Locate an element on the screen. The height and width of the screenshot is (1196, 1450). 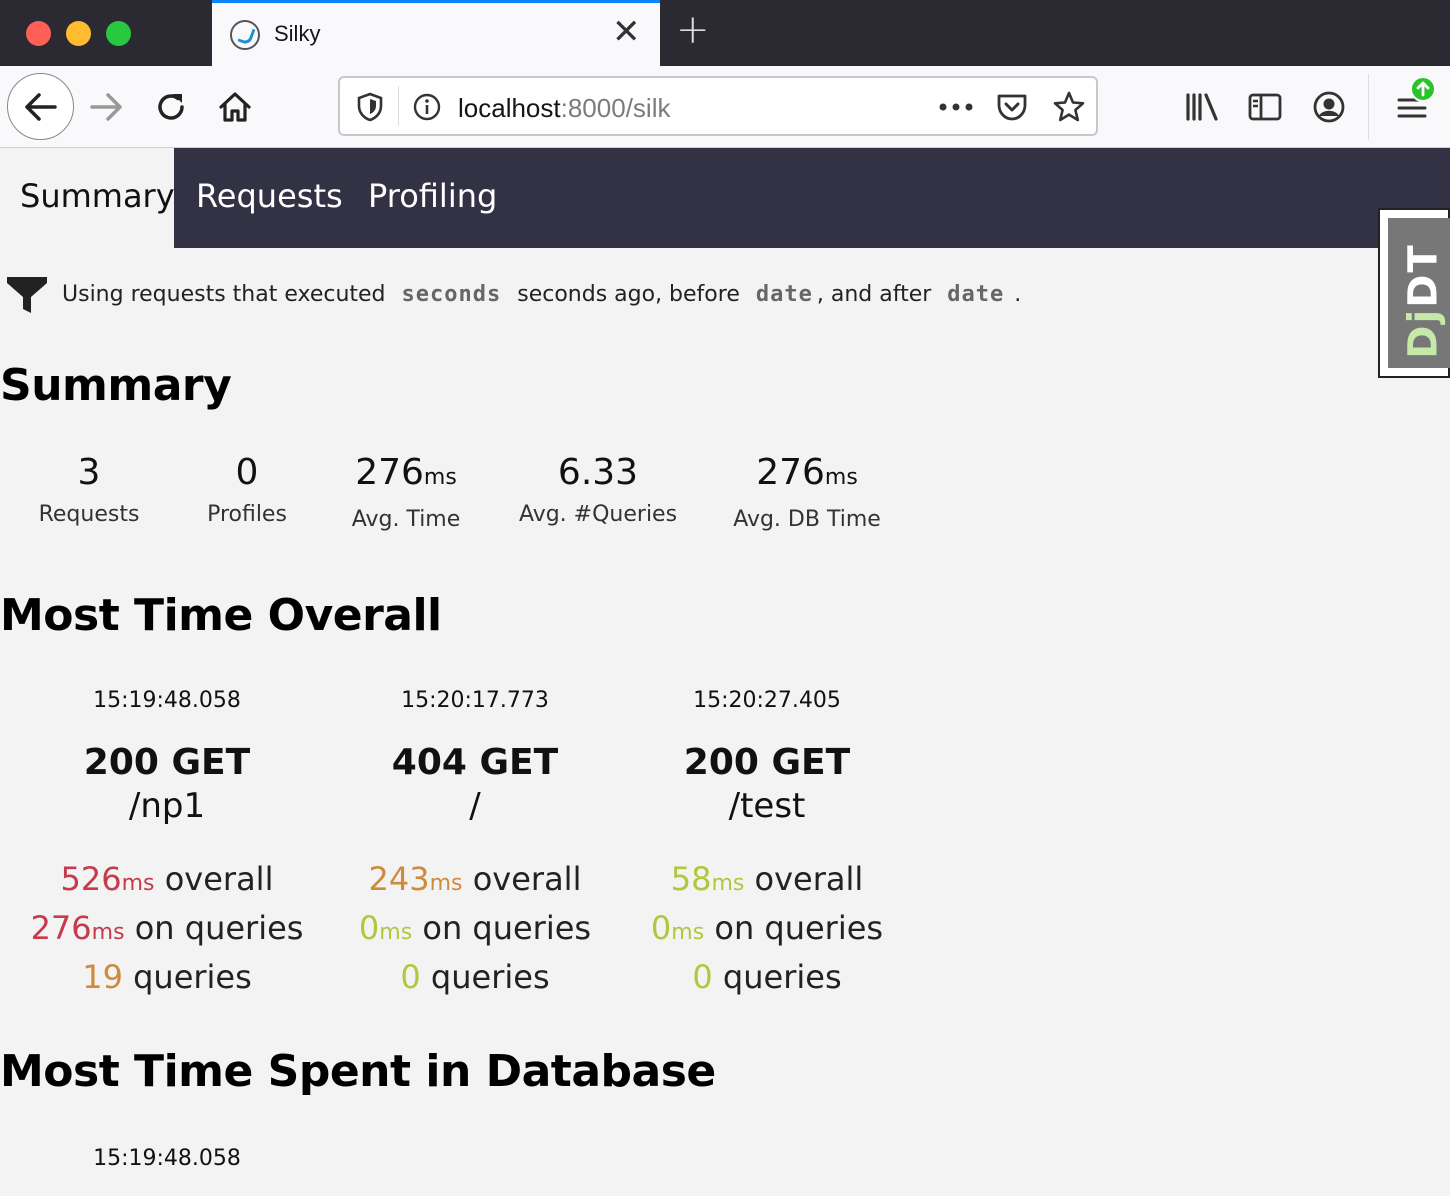
request-metrics: 243ms overall 0 ms on queries 0 queries is located at coordinates (475, 928).